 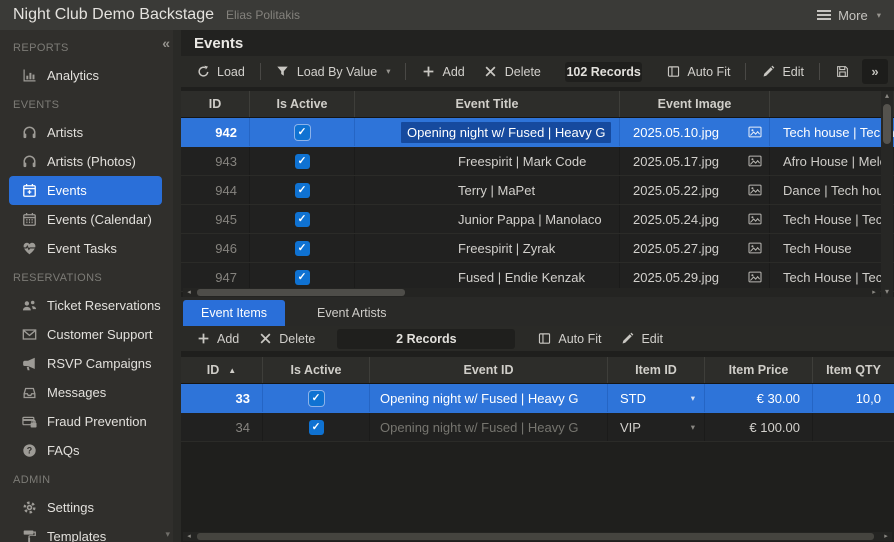 What do you see at coordinates (887, 96) in the screenshot?
I see `scroll-up-icon: ▴` at bounding box center [887, 96].